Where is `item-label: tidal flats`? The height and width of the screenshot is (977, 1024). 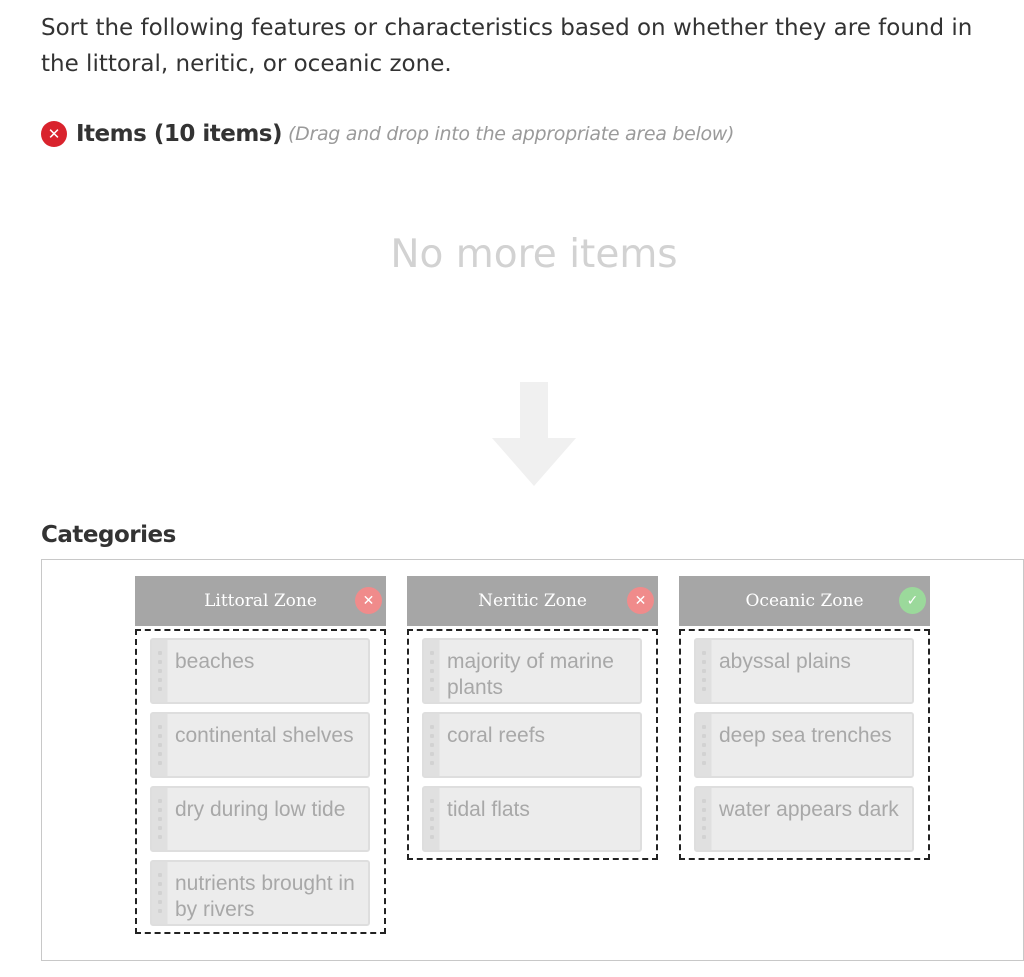 item-label: tidal flats is located at coordinates (488, 809).